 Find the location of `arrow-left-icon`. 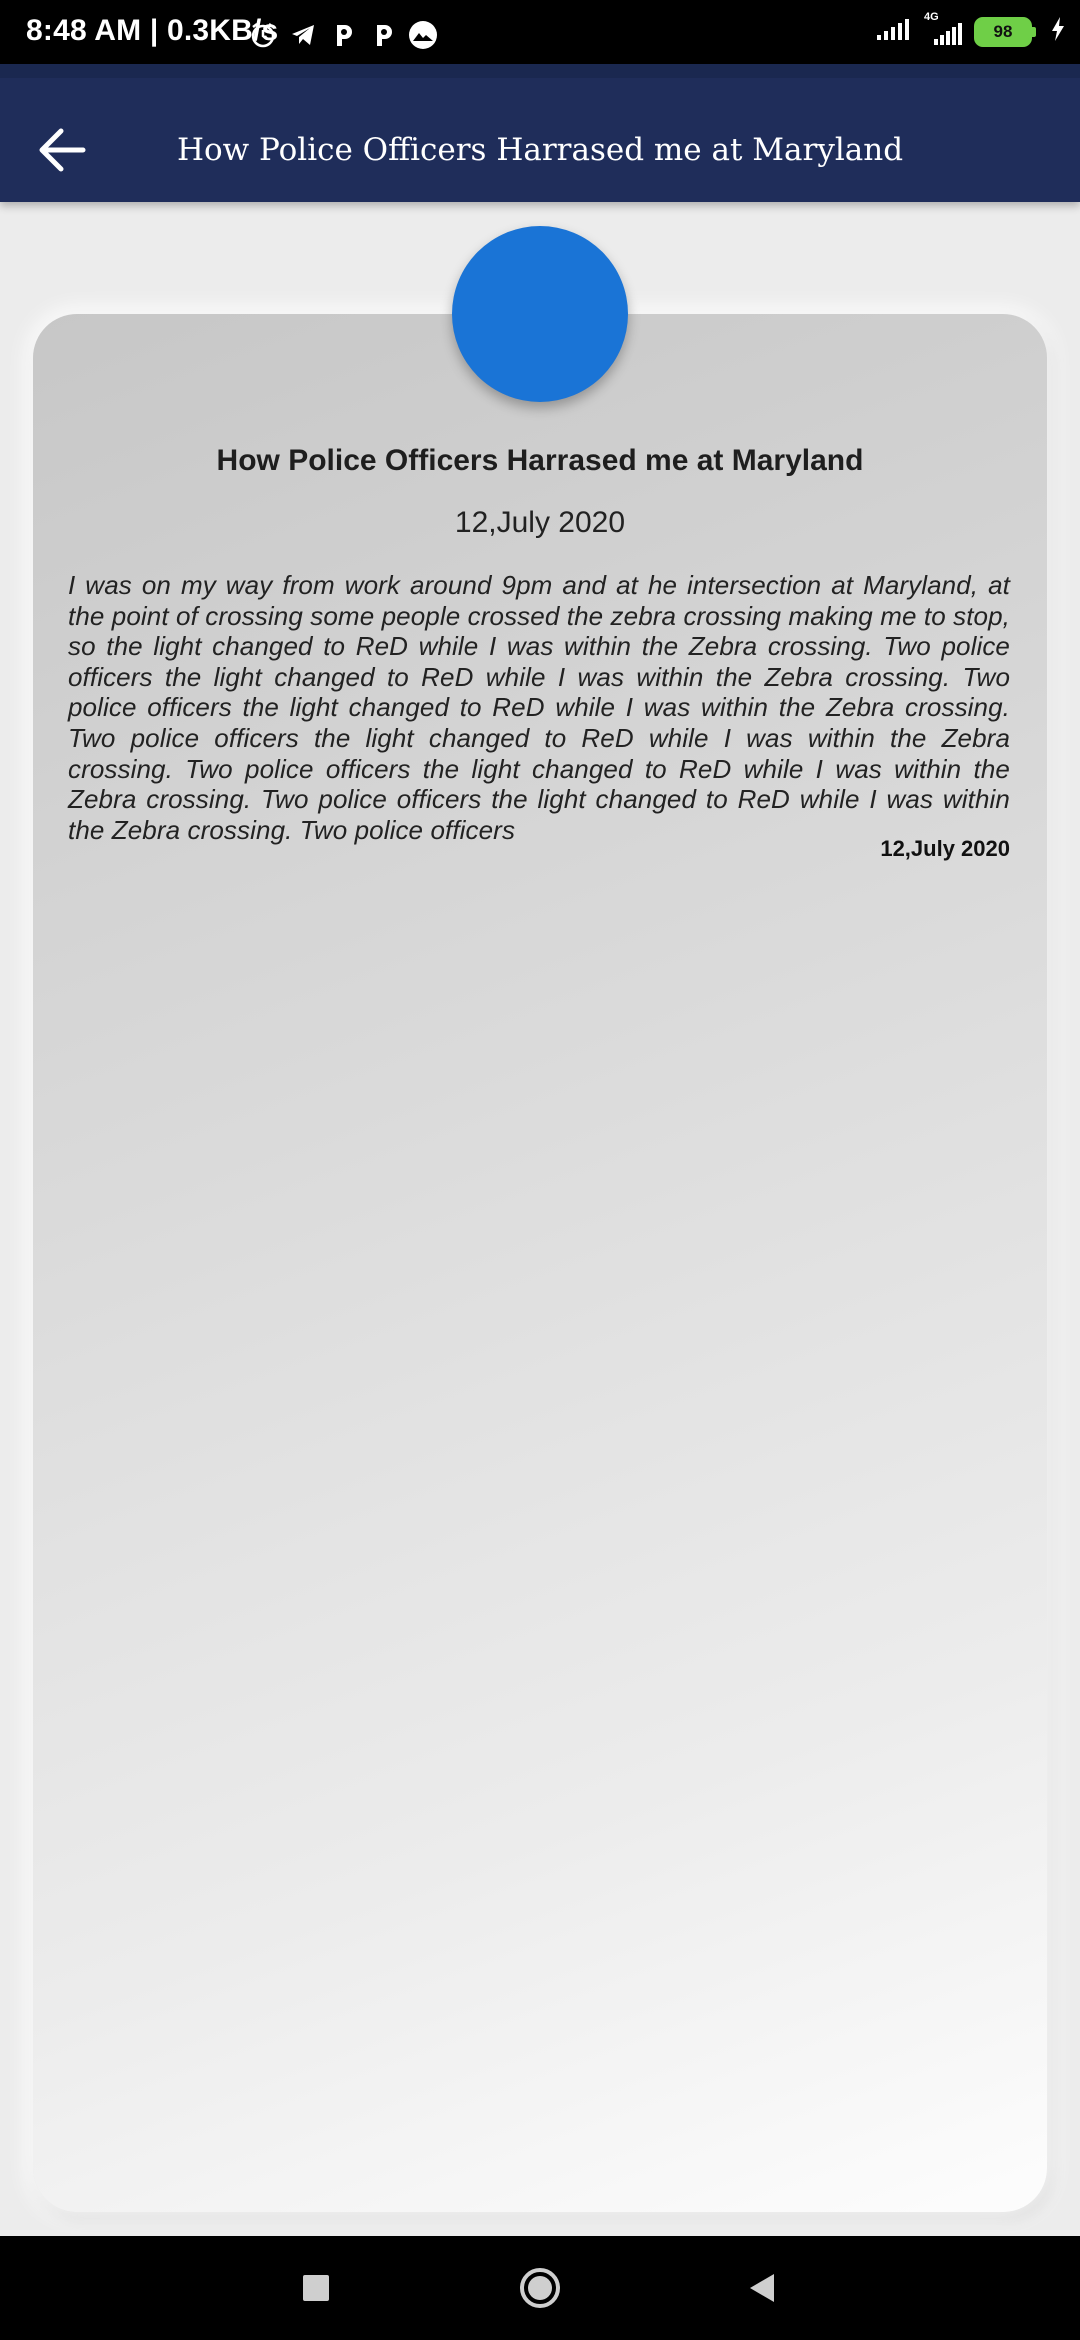

arrow-left-icon is located at coordinates (62, 150).